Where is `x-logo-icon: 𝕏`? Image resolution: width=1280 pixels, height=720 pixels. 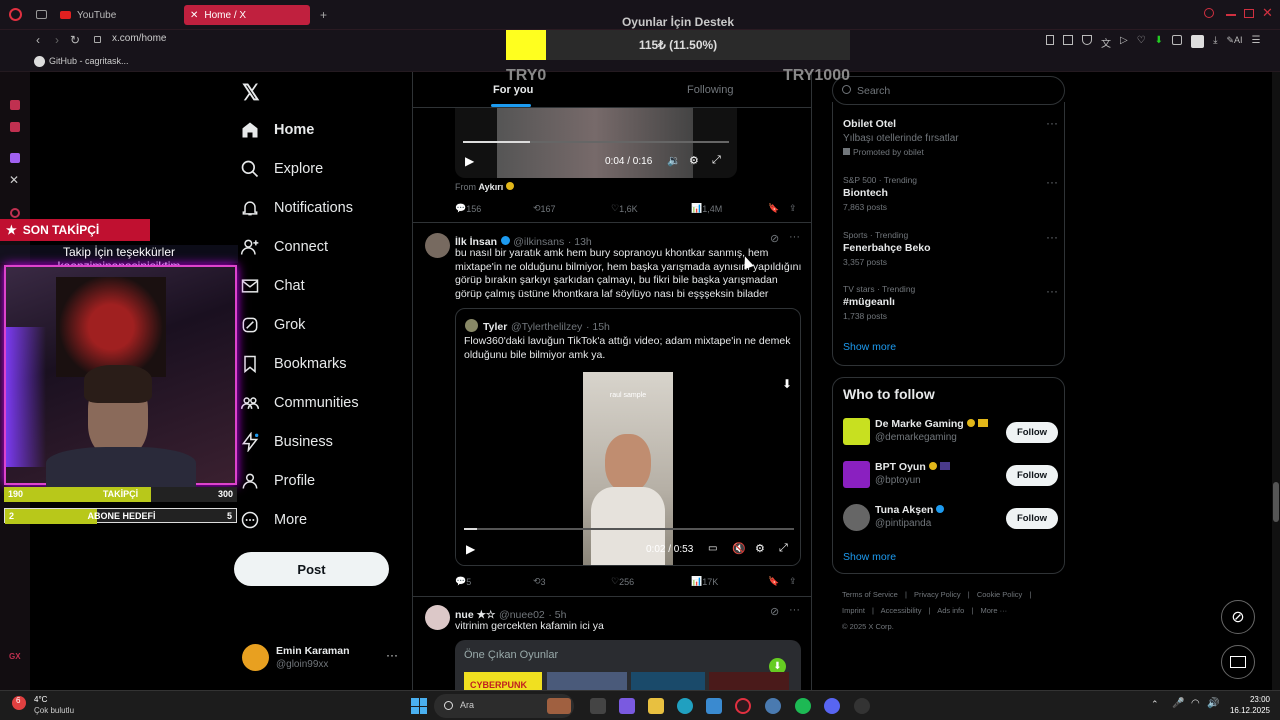 x-logo-icon: 𝕏 is located at coordinates (251, 93).